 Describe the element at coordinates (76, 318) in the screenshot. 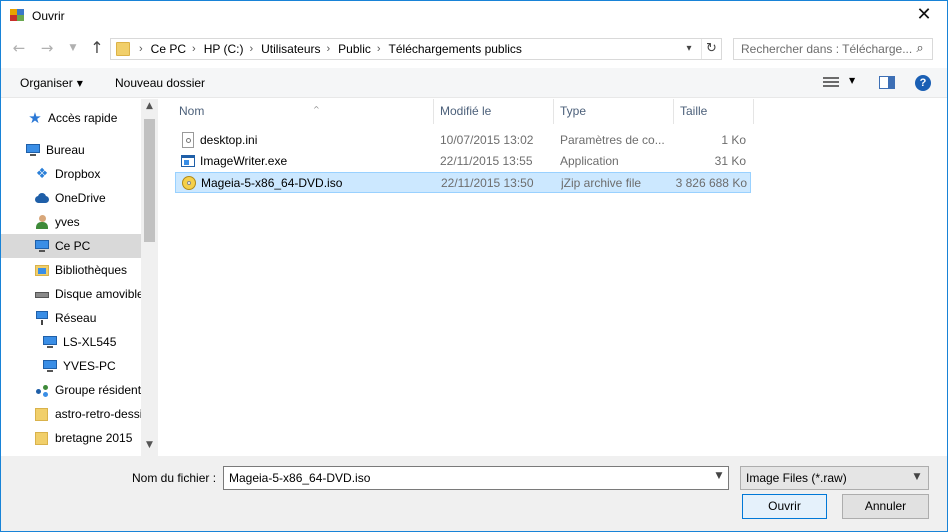

I see `sidebar-item-label: Réseau` at that location.